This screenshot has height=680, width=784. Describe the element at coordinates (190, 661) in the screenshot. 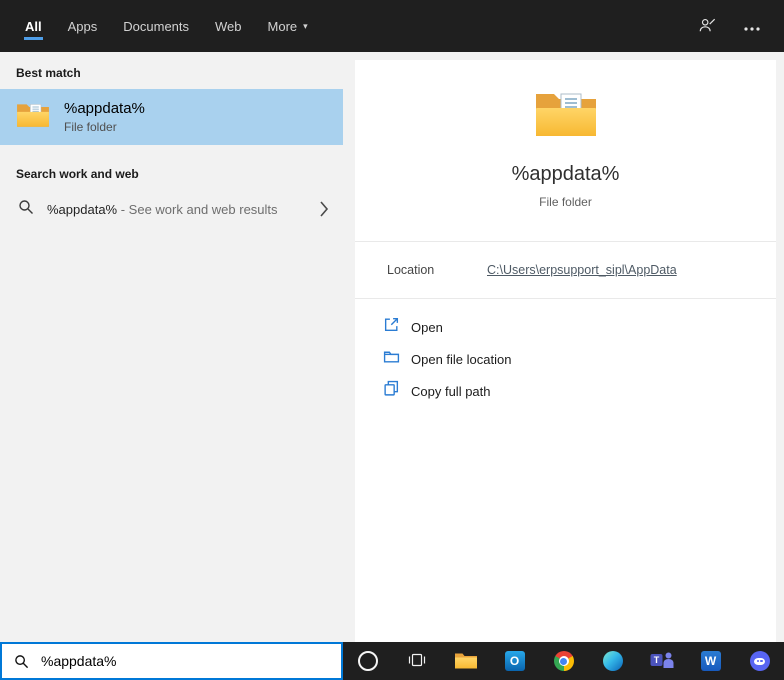

I see `search-input` at that location.